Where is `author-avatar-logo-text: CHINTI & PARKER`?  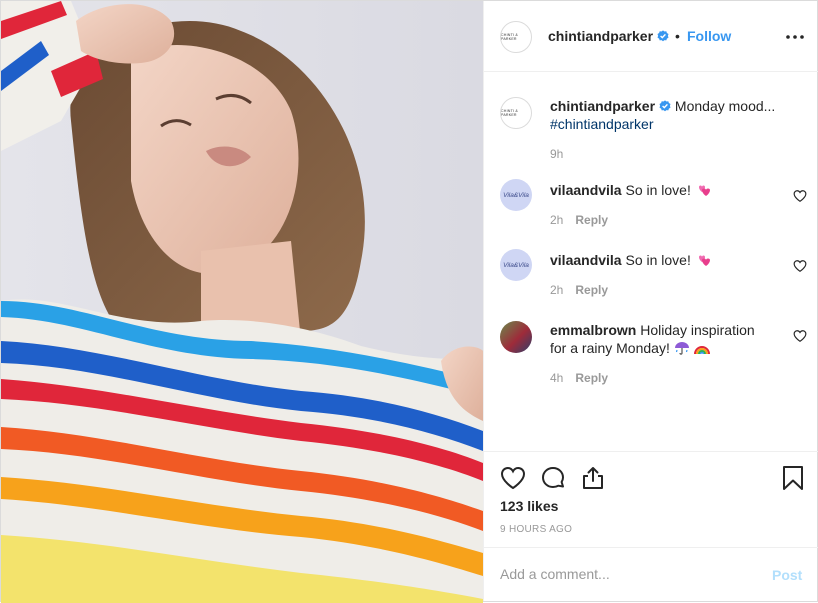 author-avatar-logo-text: CHINTI & PARKER is located at coordinates (509, 37).